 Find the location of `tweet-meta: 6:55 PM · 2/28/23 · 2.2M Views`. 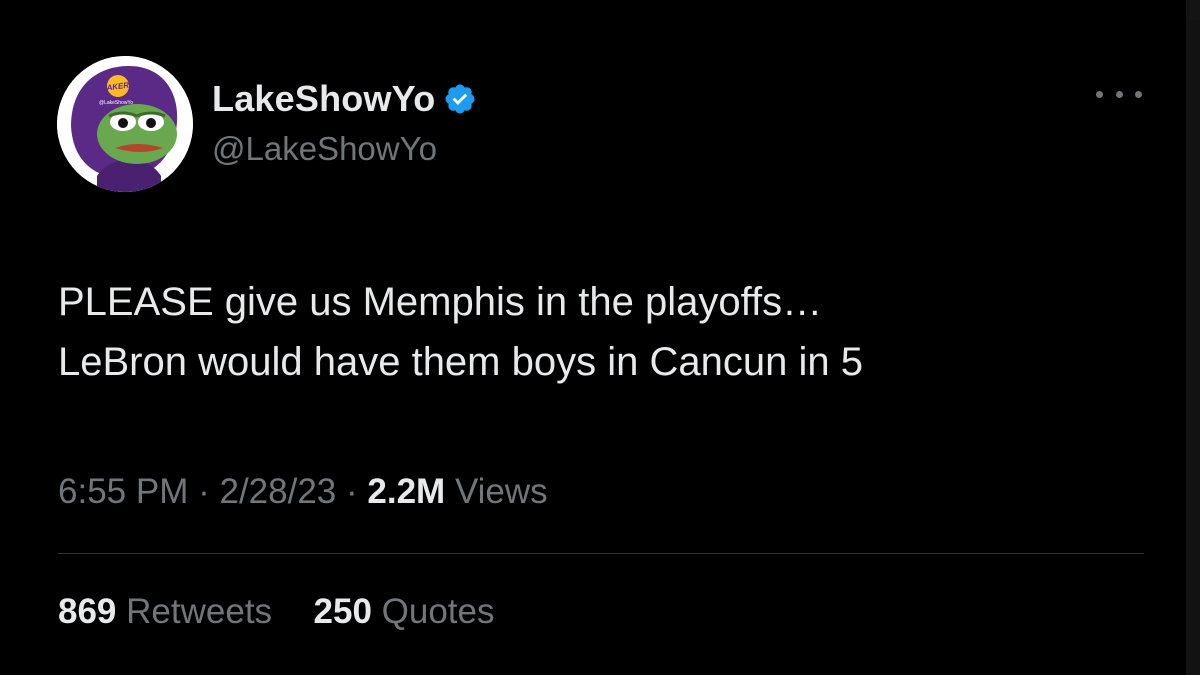

tweet-meta: 6:55 PM · 2/28/23 · 2.2M Views is located at coordinates (303, 492).